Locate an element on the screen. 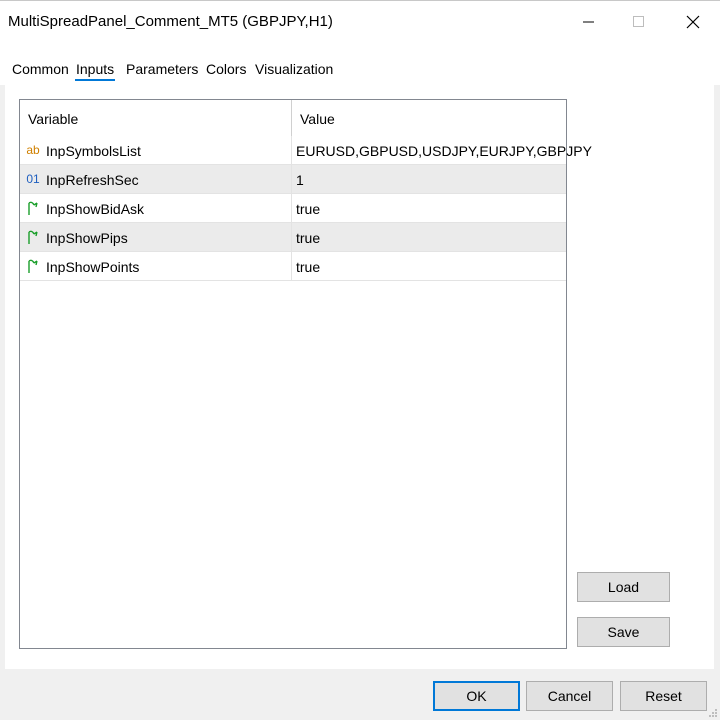  variable-name: InpSymbolsList is located at coordinates (93, 151).